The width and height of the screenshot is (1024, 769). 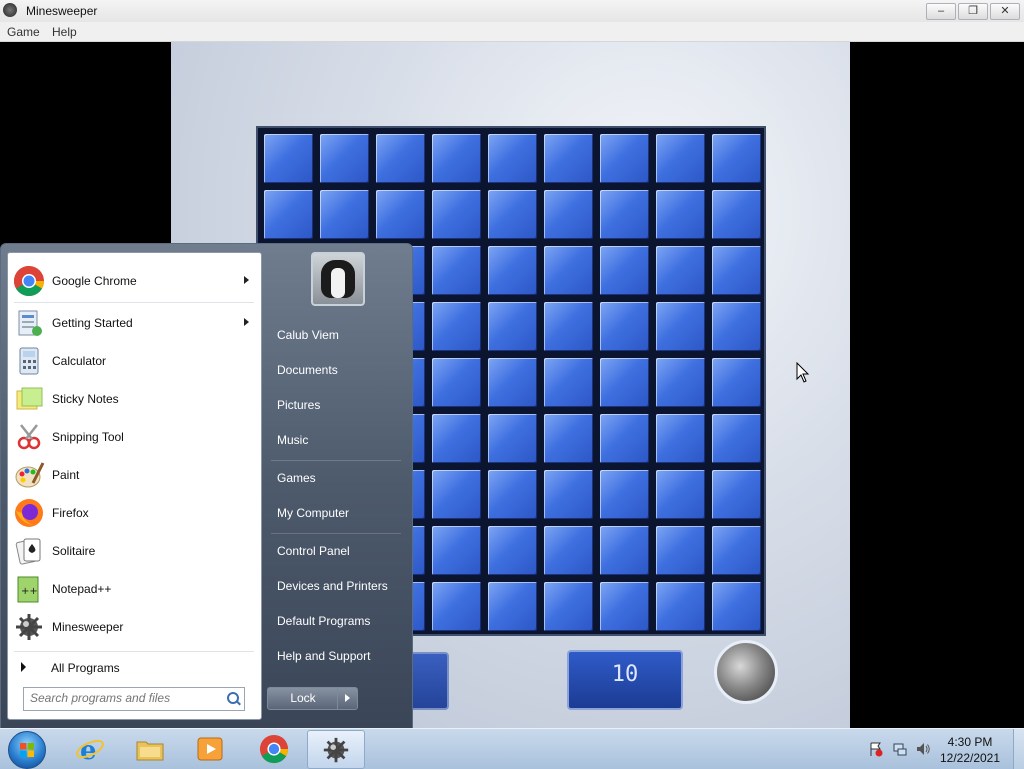 I want to click on taskbar-chrome, so click(x=274, y=748).